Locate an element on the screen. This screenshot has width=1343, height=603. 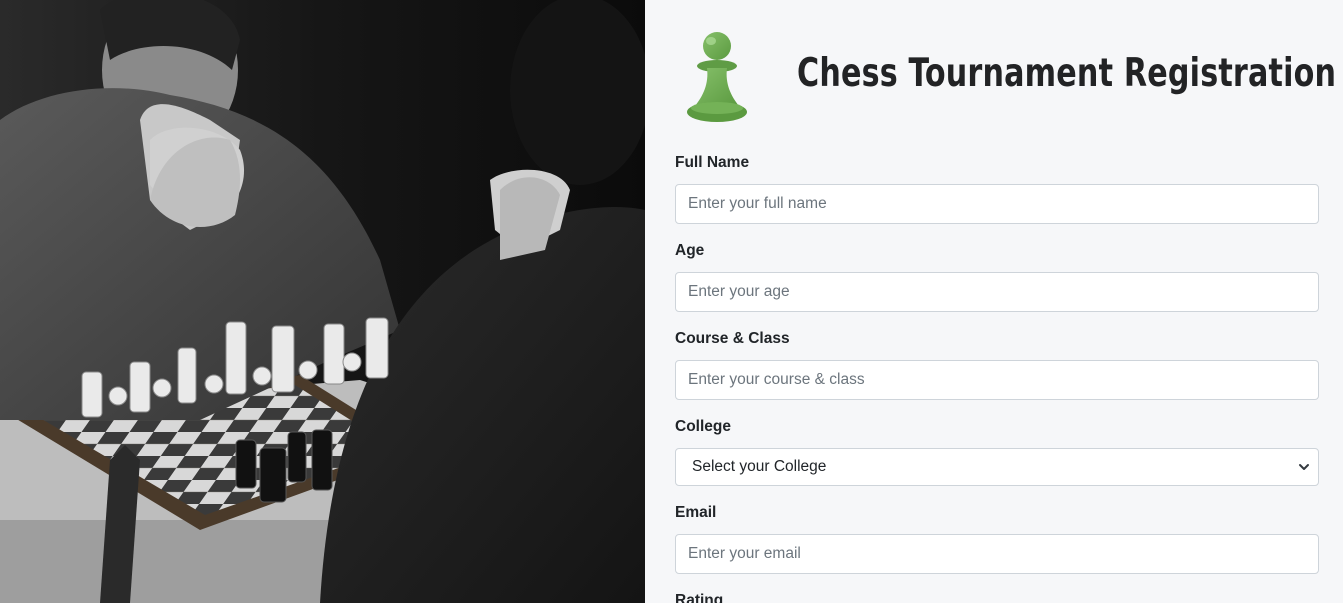
full-name-field: Full Name is located at coordinates (997, 188).